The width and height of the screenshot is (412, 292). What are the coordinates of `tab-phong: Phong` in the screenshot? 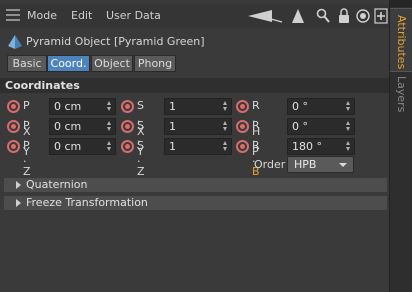 It's located at (155, 63).